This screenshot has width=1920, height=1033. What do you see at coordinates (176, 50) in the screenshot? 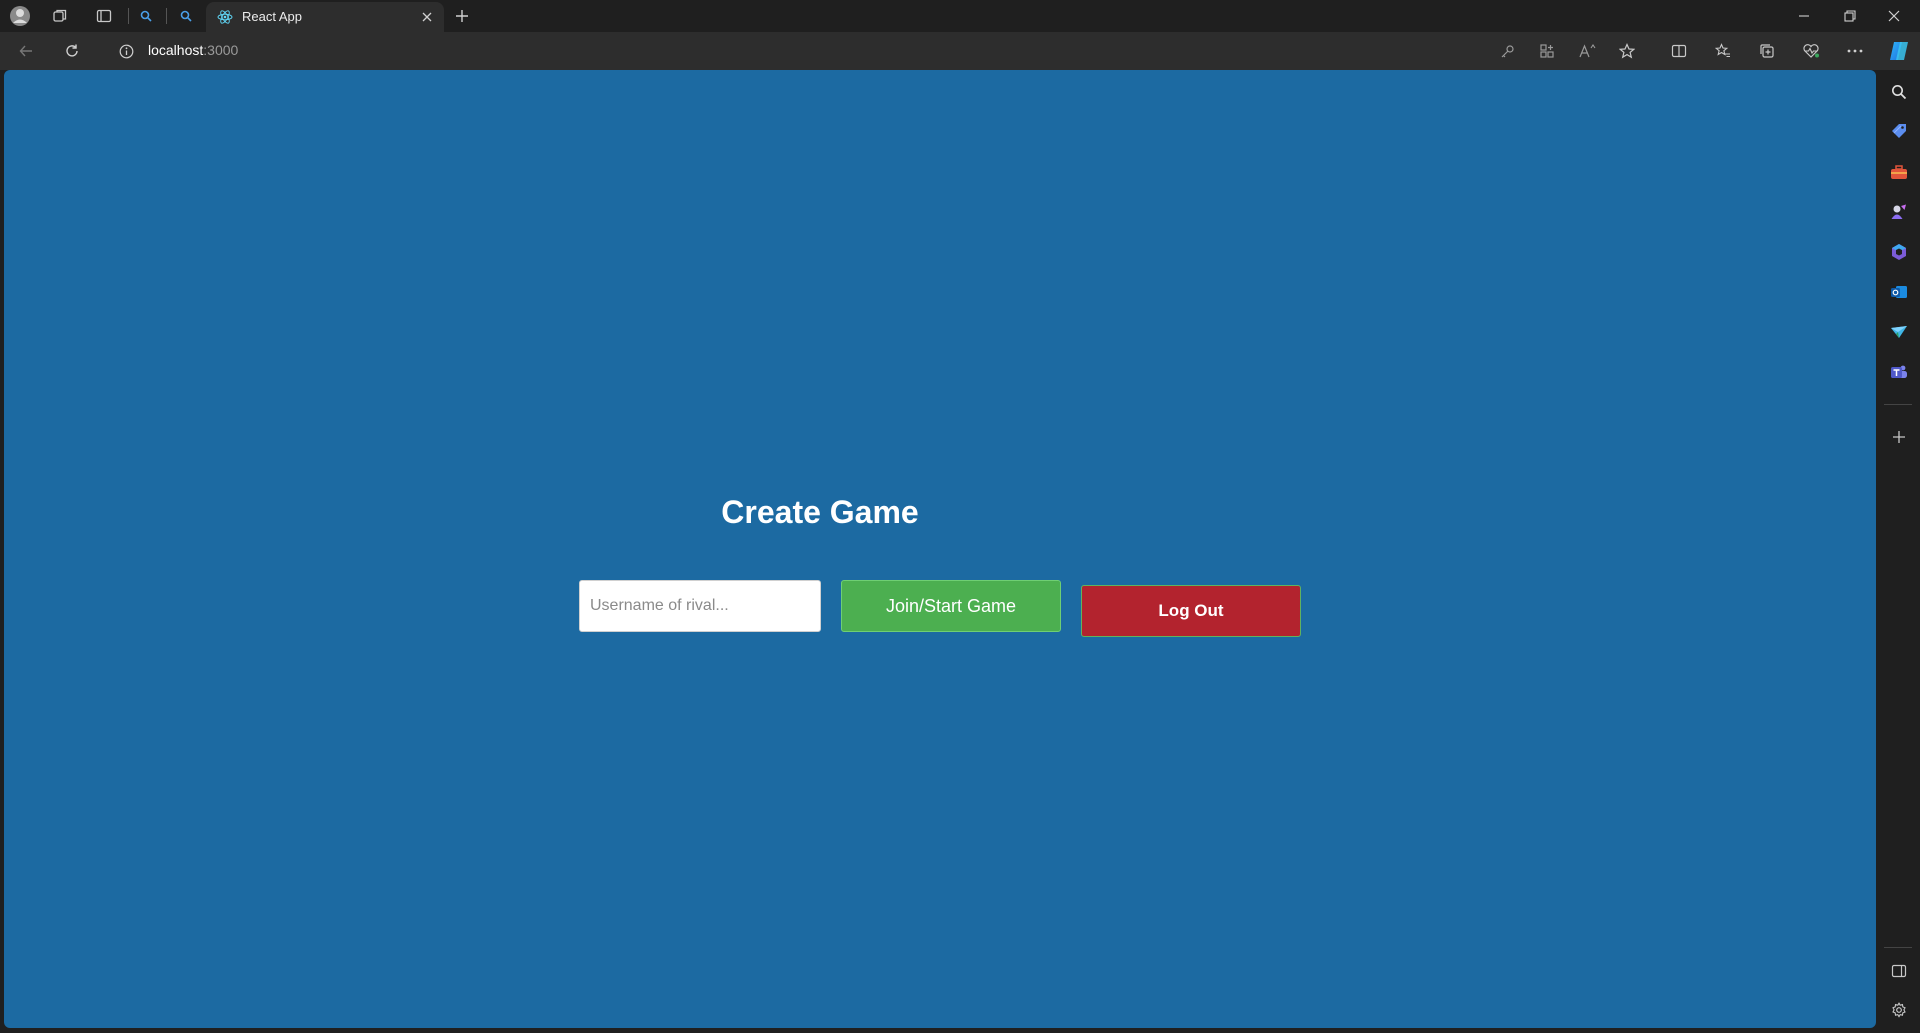
I see `url-host: localhost` at bounding box center [176, 50].